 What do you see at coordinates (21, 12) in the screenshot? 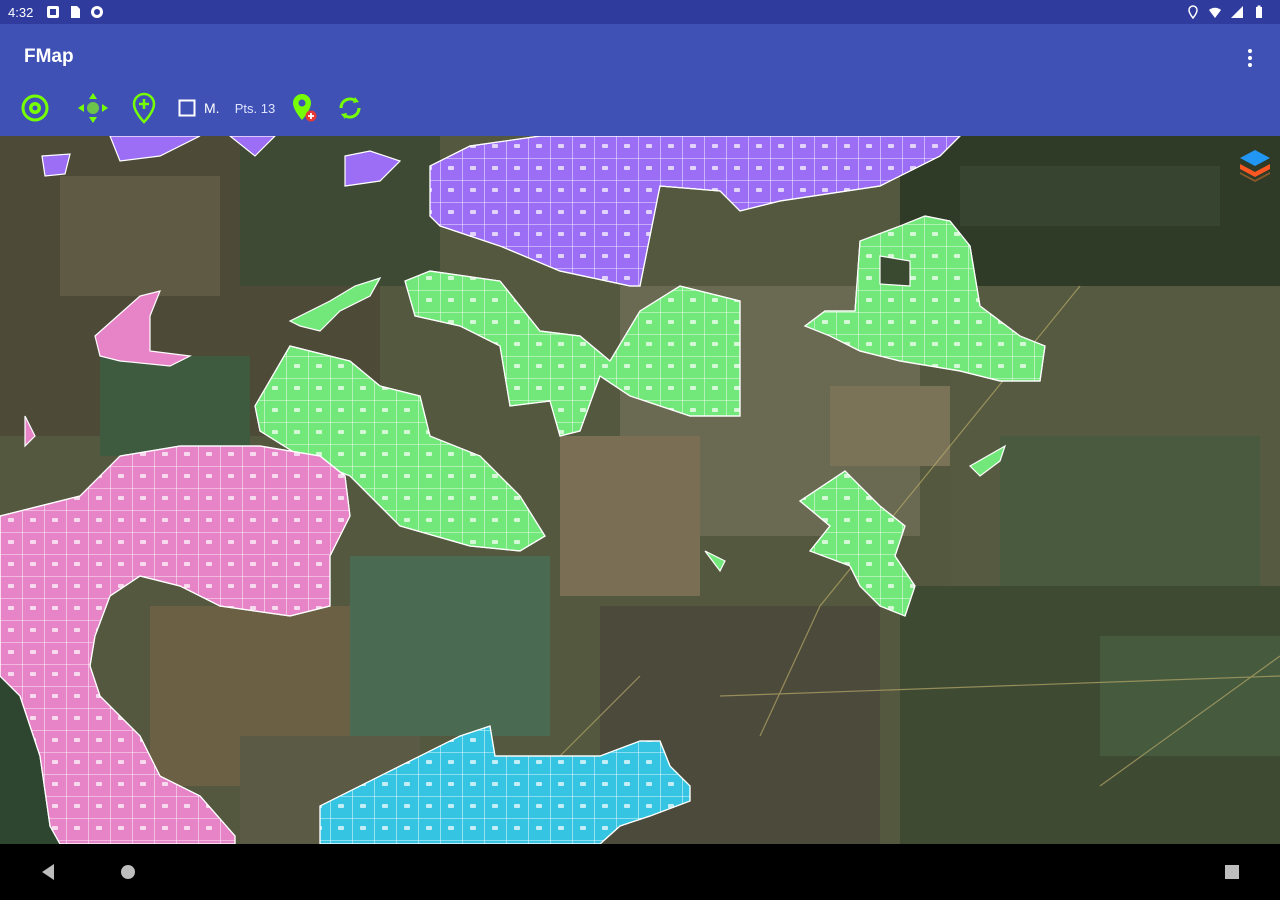
I see `status-time: 4:32` at bounding box center [21, 12].